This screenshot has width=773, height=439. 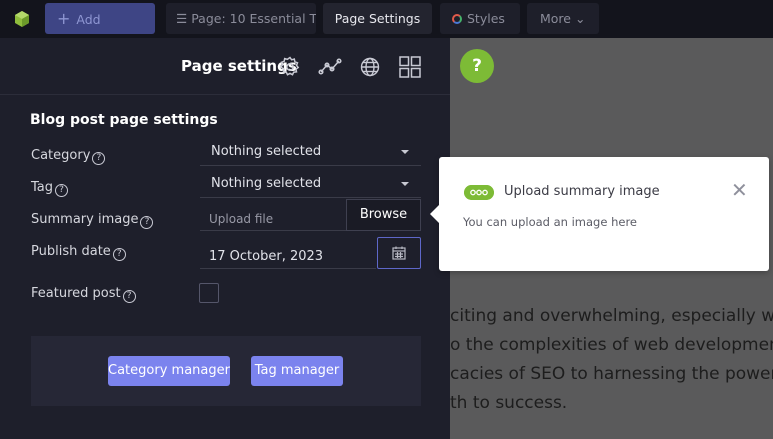 I want to click on publish-date-label: Publish date?, so click(x=78, y=252).